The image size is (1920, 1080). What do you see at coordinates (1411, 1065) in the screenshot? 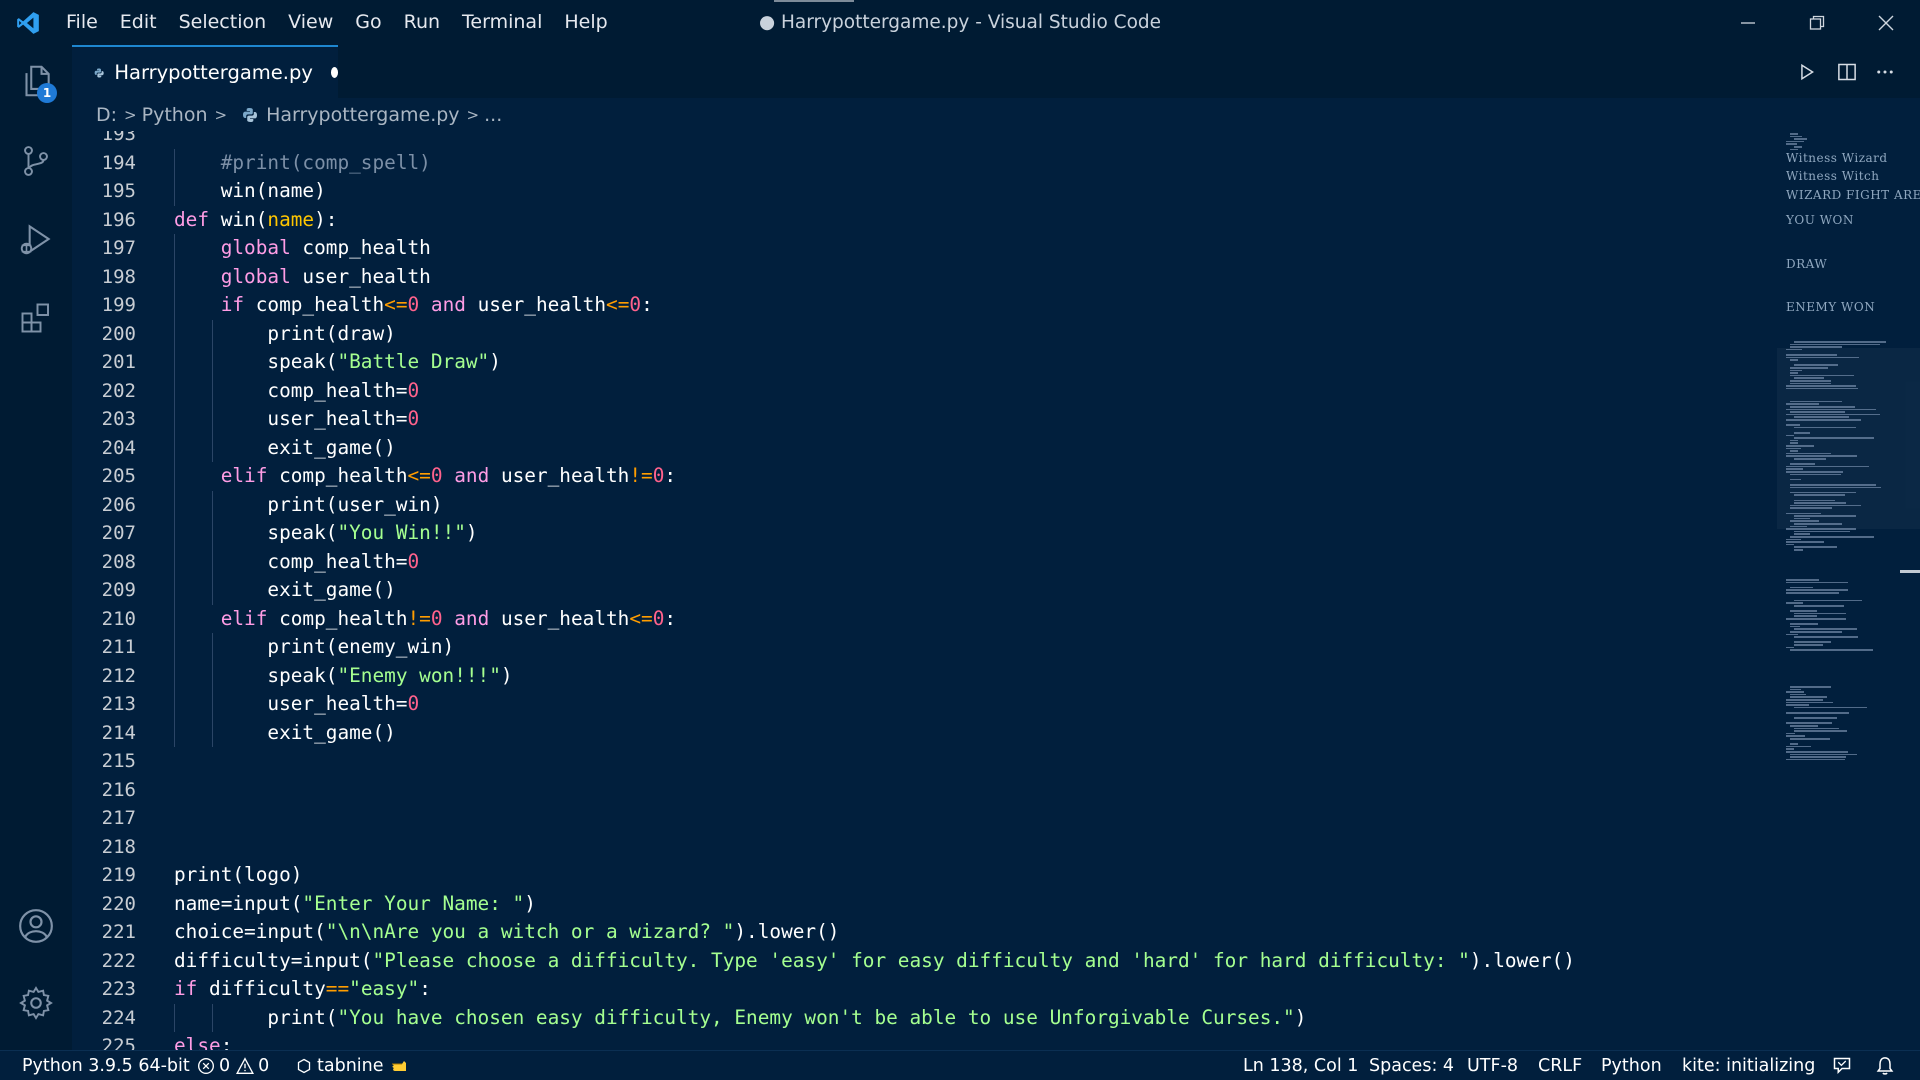
I see `indentation: Spaces: 4` at bounding box center [1411, 1065].